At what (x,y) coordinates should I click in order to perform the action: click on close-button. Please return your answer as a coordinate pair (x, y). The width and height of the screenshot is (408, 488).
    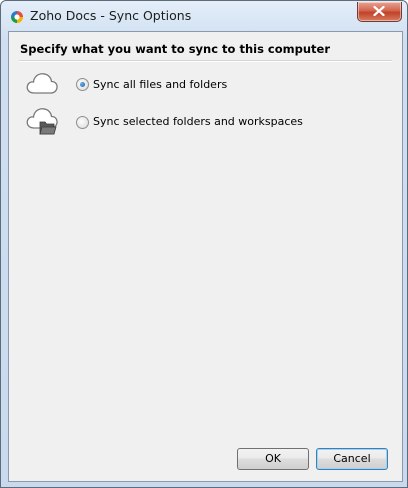
    Looking at the image, I should click on (379, 12).